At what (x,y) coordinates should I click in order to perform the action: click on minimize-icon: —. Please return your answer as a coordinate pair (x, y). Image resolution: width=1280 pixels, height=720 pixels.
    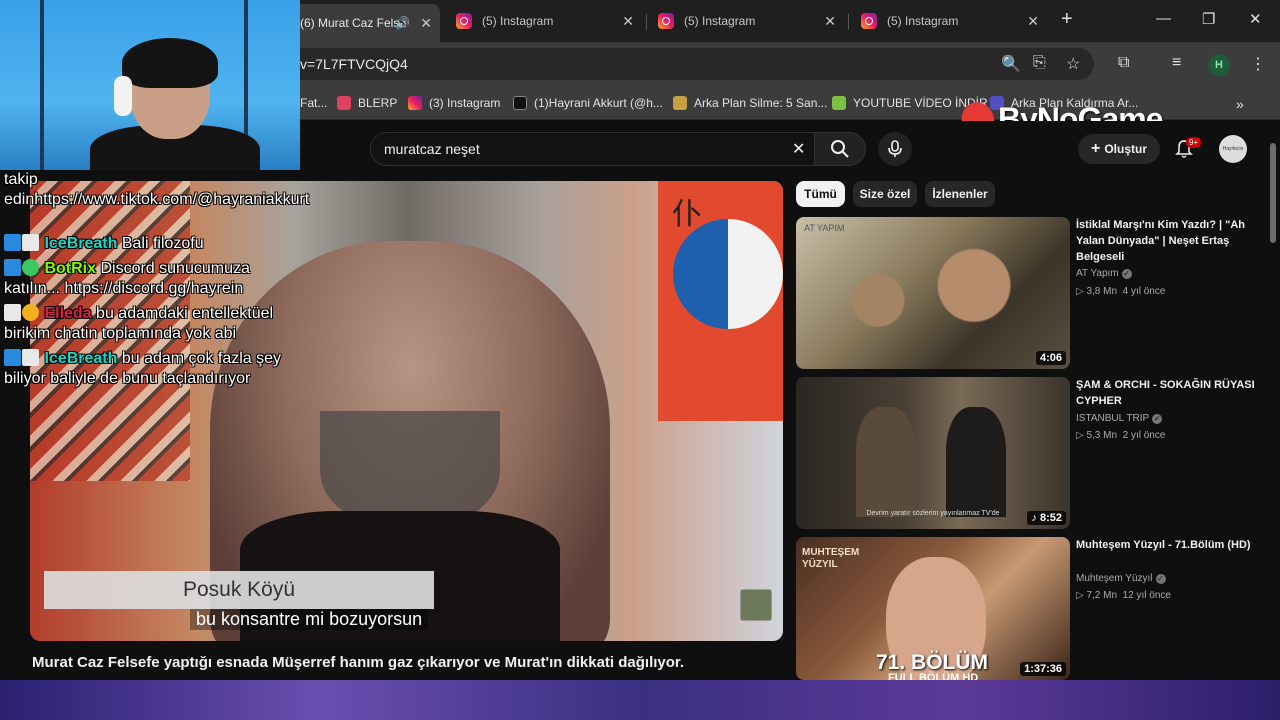
    Looking at the image, I should click on (1163, 18).